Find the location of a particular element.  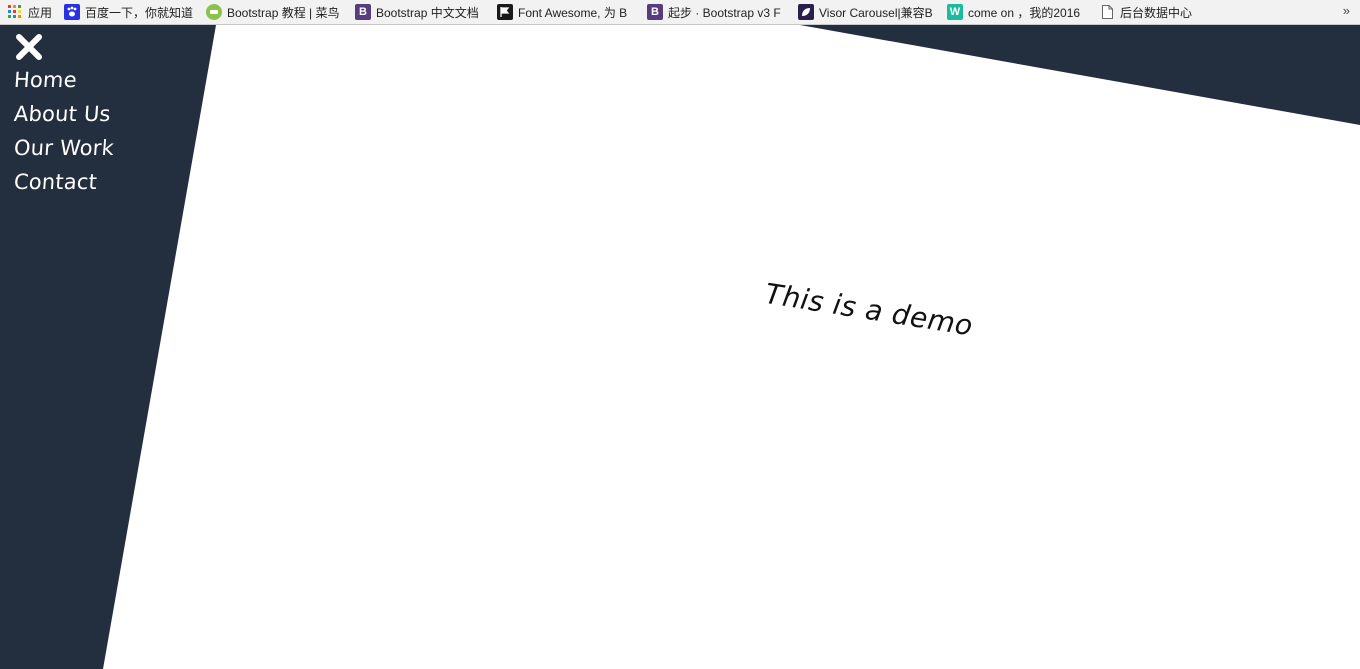

bookmark-visor-carousel: Visor Carousel|兼容B is located at coordinates (866, 12).